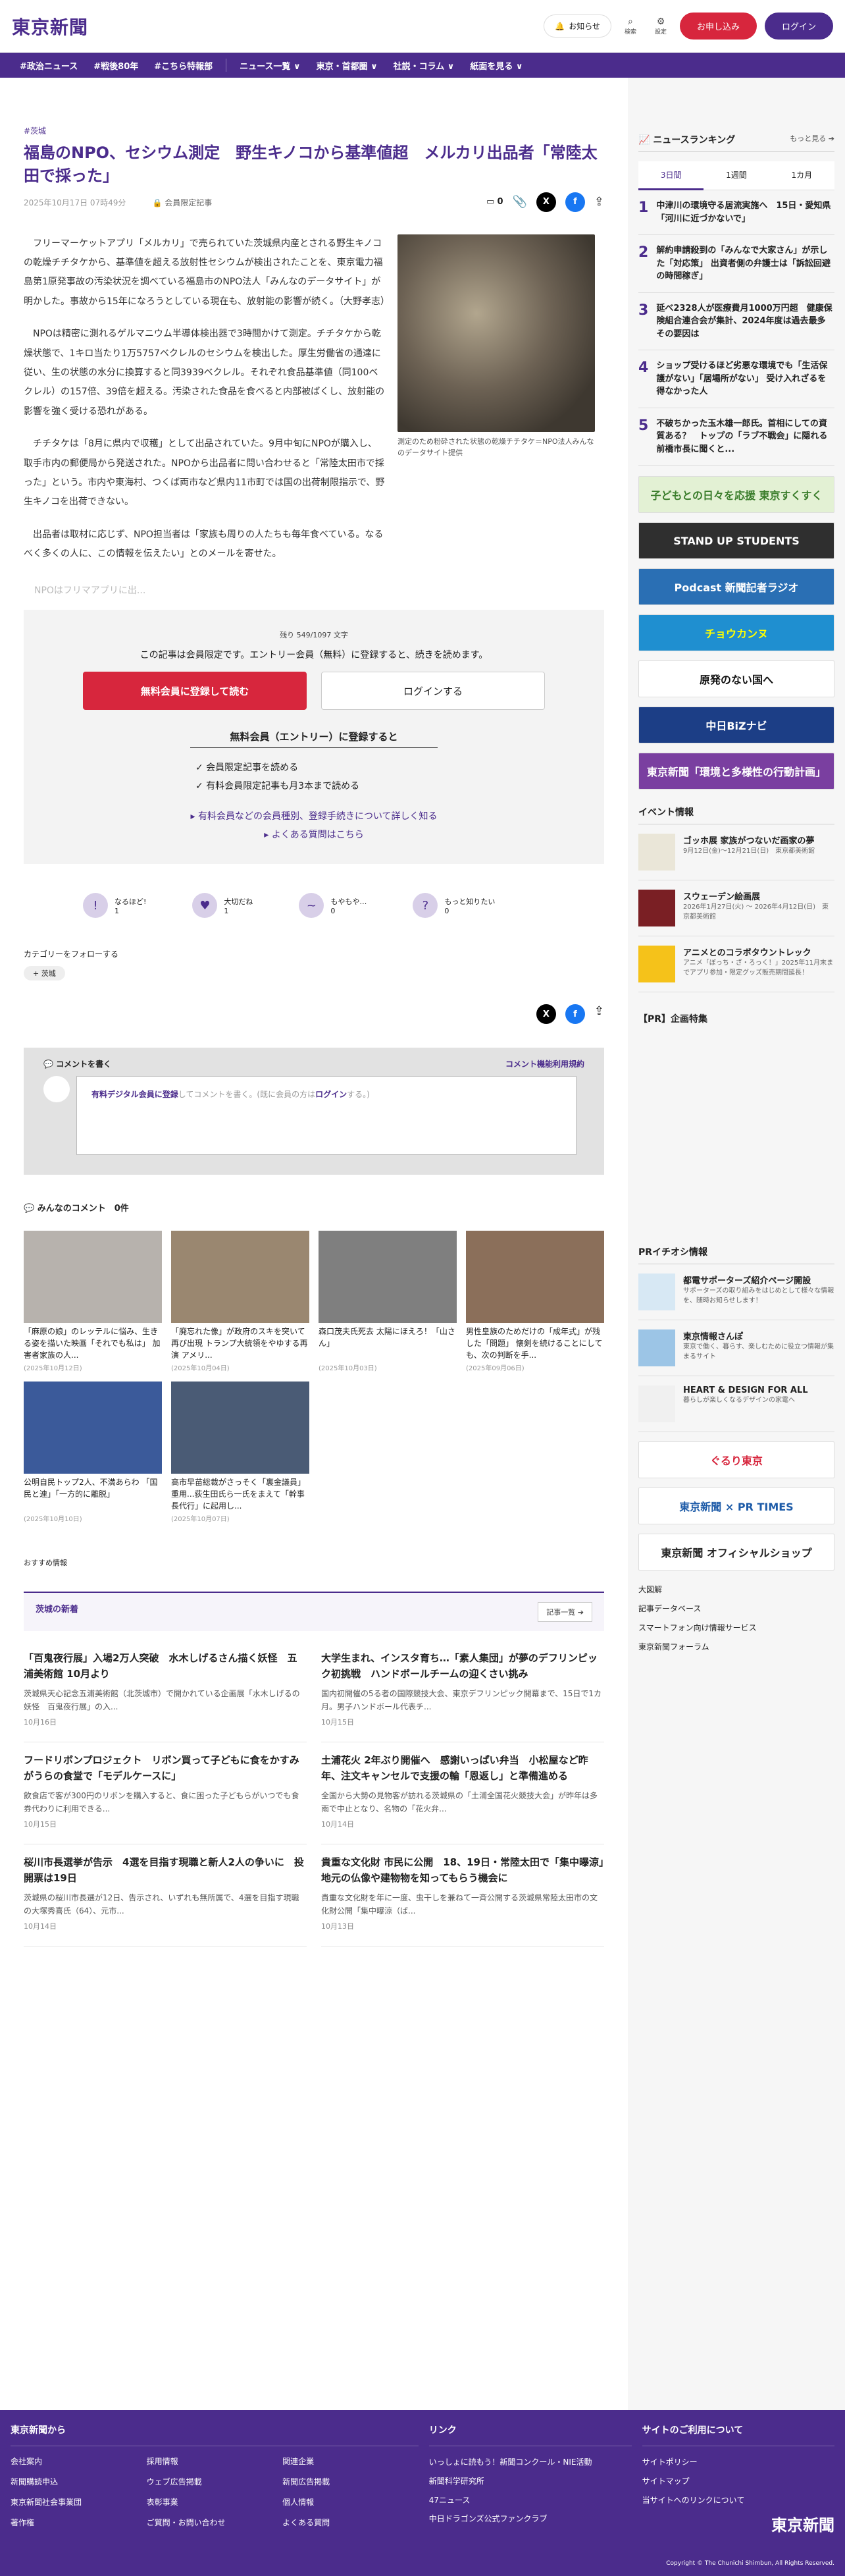  Describe the element at coordinates (736, 1348) in the screenshot. I see `pr-item: 東京情報さんぽ 東京で働く、暮らす、楽しむために役立つ情報が集まるサイト` at that location.